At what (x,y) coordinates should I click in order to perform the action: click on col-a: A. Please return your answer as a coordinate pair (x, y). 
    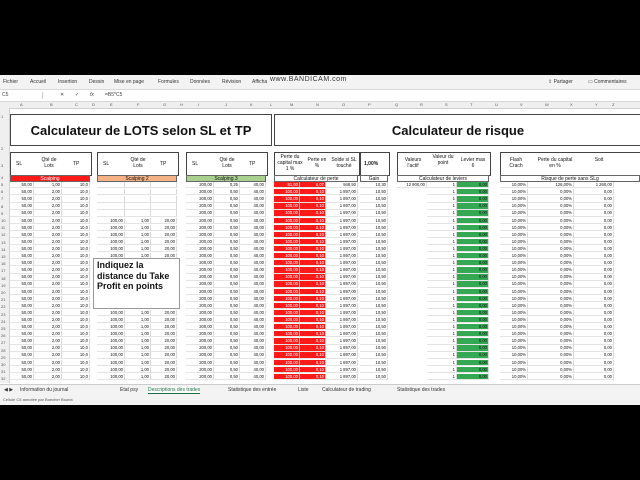
    Looking at the image, I should click on (21, 104).